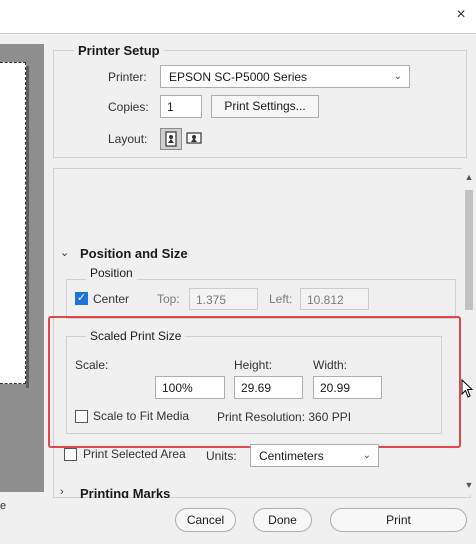 This screenshot has width=476, height=544. I want to click on position-title: Position, so click(111, 273).